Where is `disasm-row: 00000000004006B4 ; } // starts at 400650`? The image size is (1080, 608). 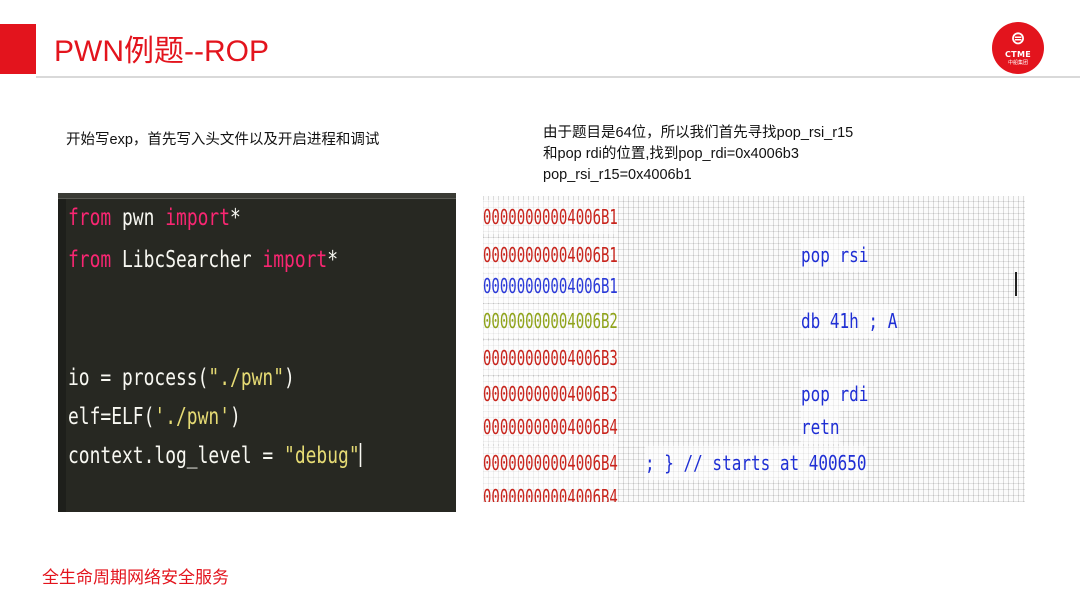 disasm-row: 00000000004006B4 ; } // starts at 400650 is located at coordinates (754, 463).